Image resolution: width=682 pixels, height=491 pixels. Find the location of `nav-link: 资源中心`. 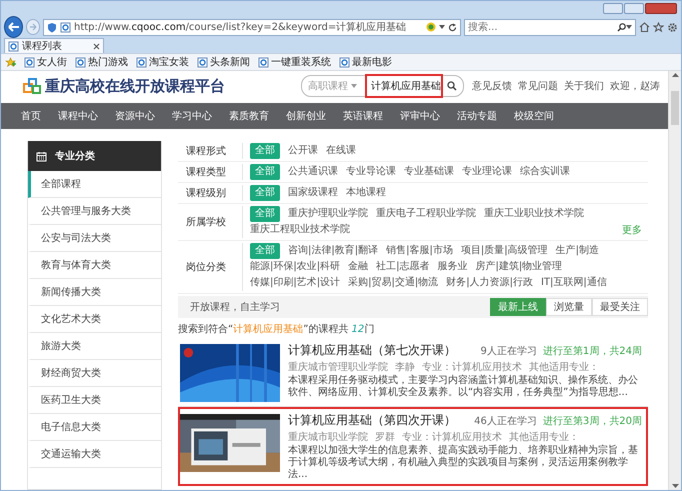

nav-link: 资源中心 is located at coordinates (135, 116).